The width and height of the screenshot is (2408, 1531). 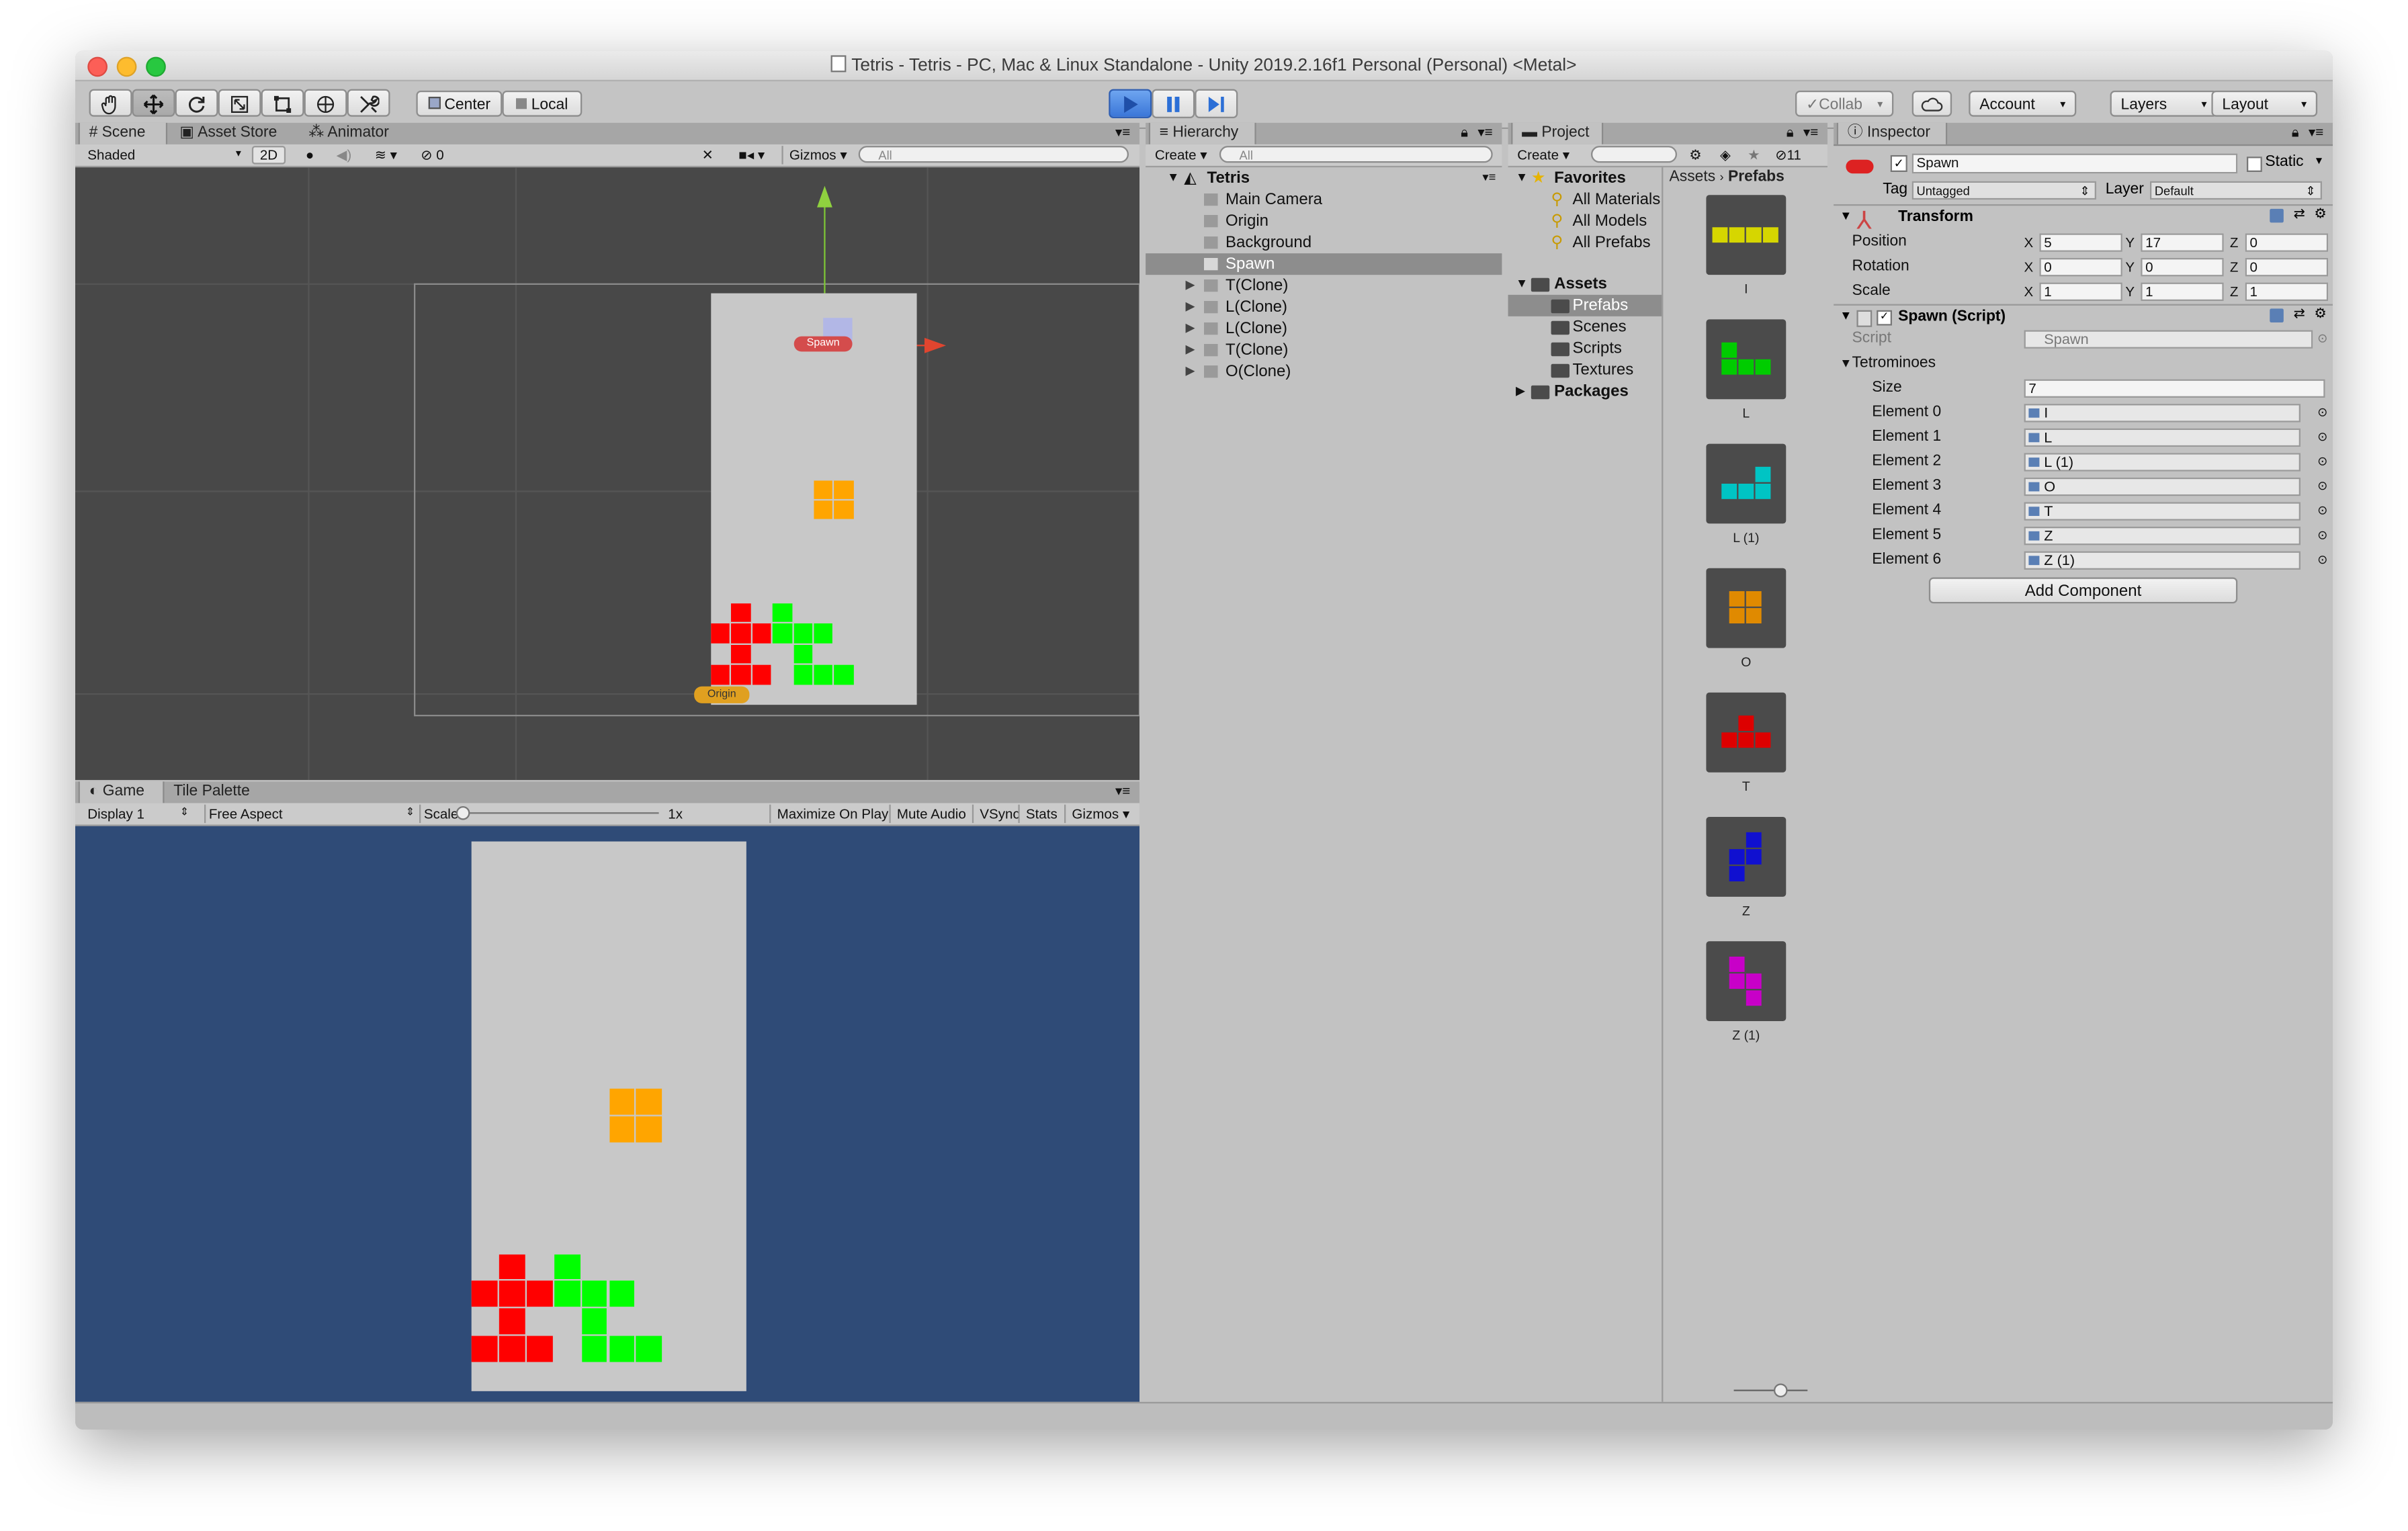 I want to click on favorite-all-materials: ⚲ All Materials, so click(x=1585, y=200).